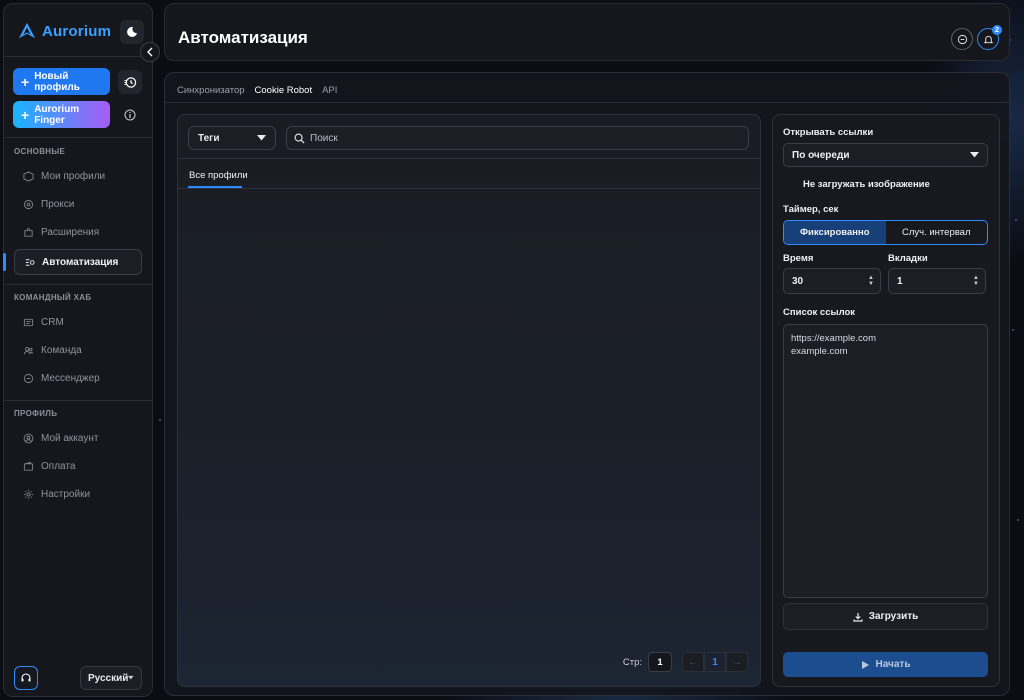 The height and width of the screenshot is (700, 1024). I want to click on search-field, so click(517, 138).